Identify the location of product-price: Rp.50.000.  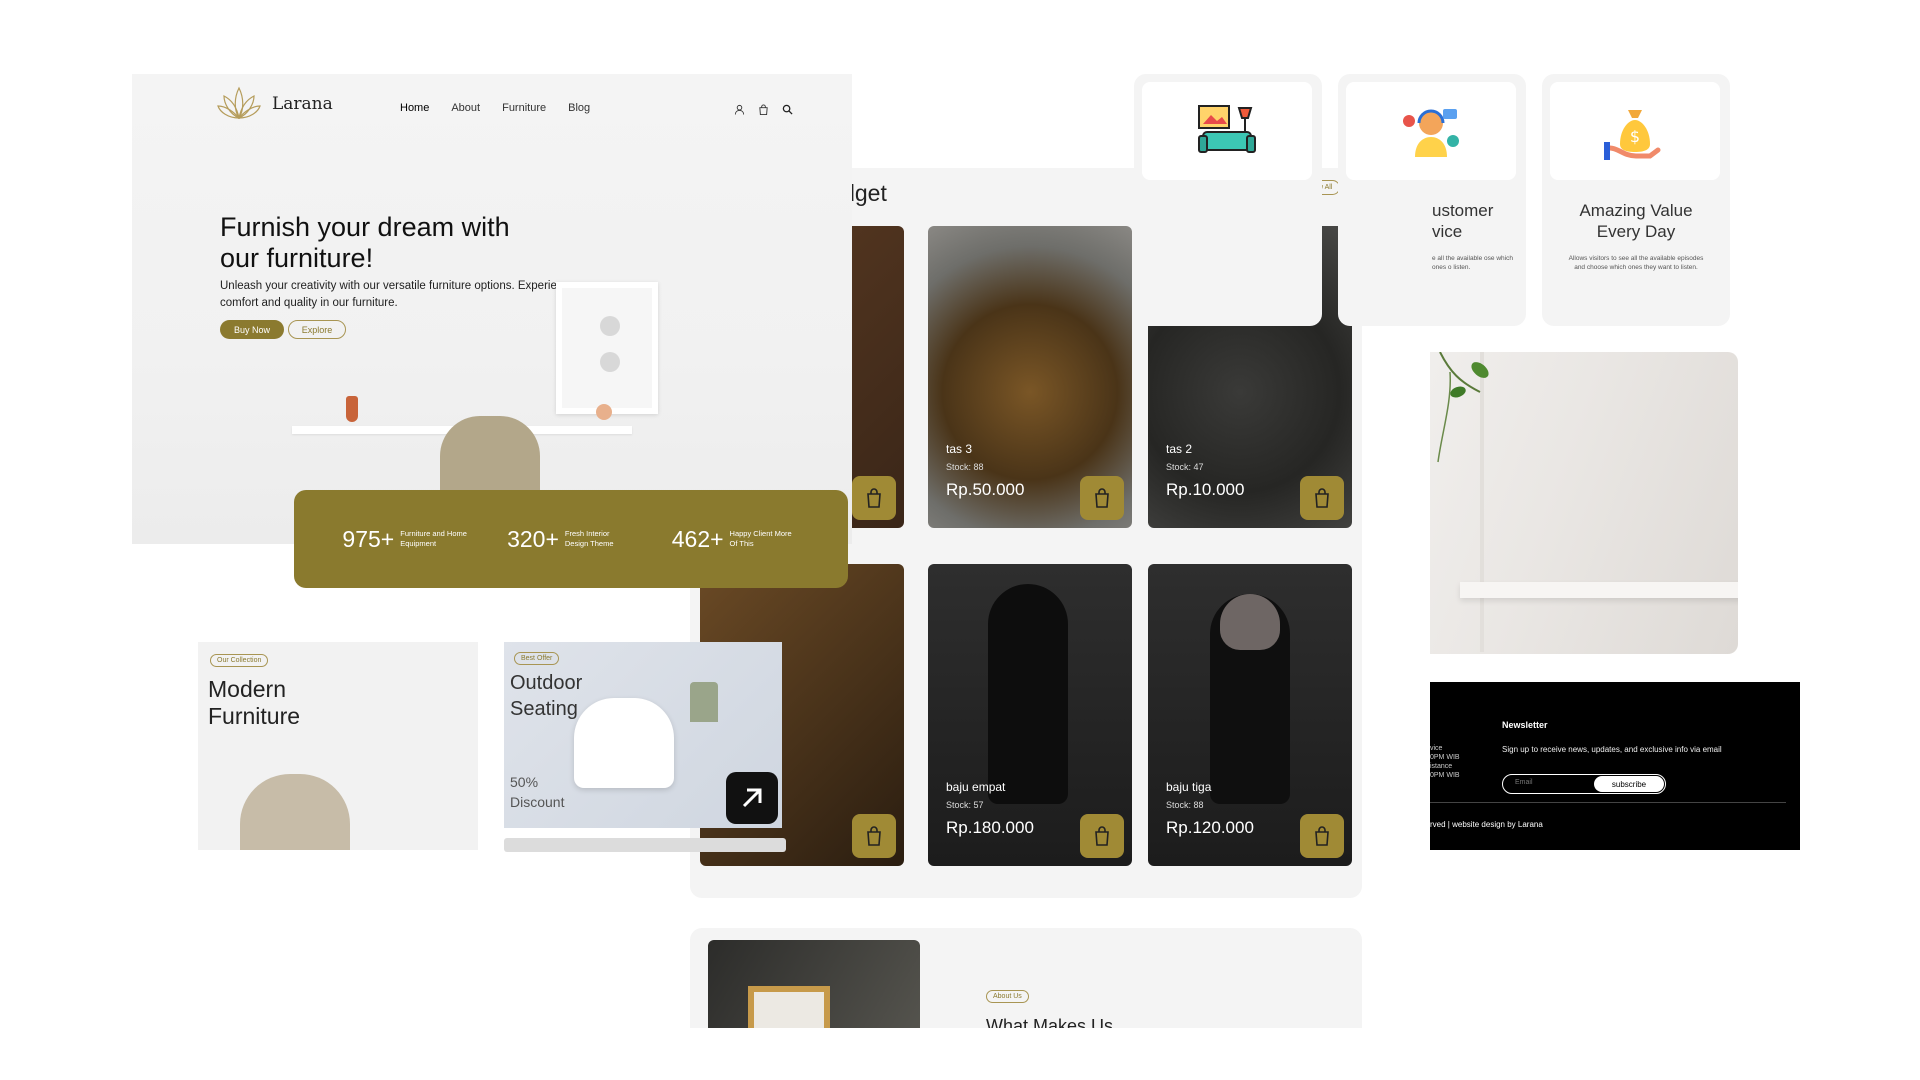
(985, 489).